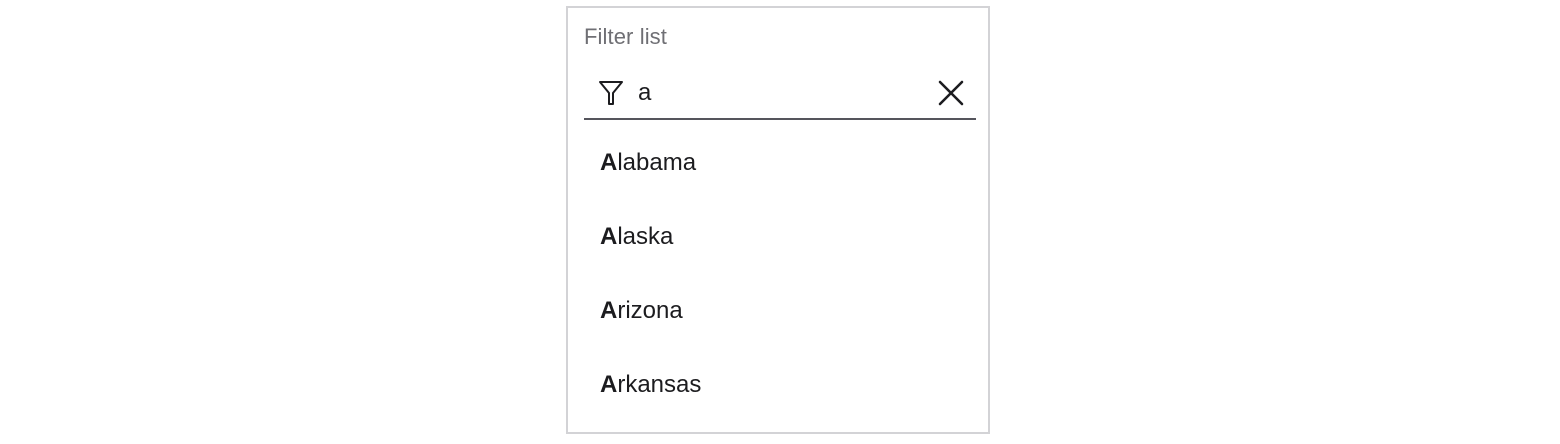 The width and height of the screenshot is (1560, 444). I want to click on filter-list-label: Filter list, so click(625, 36).